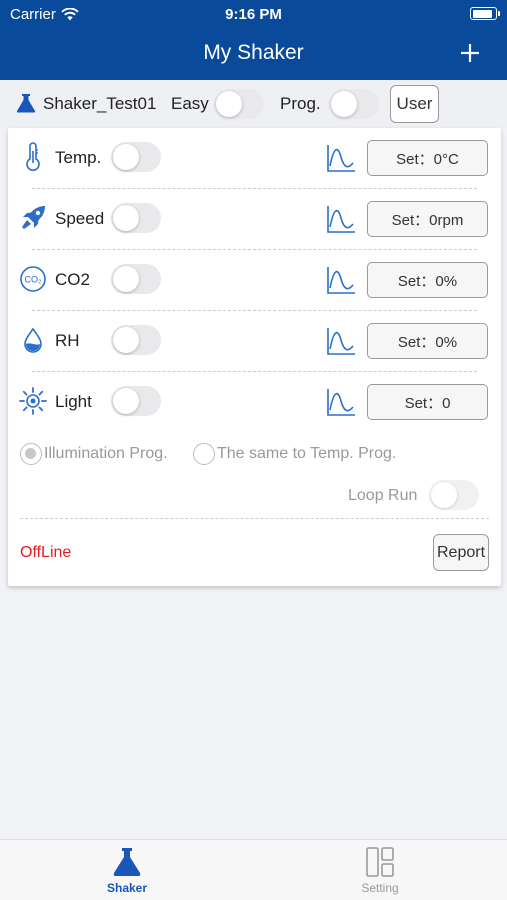 The height and width of the screenshot is (900, 507). I want to click on radio-label: The same to Temp. Prog., so click(307, 453).